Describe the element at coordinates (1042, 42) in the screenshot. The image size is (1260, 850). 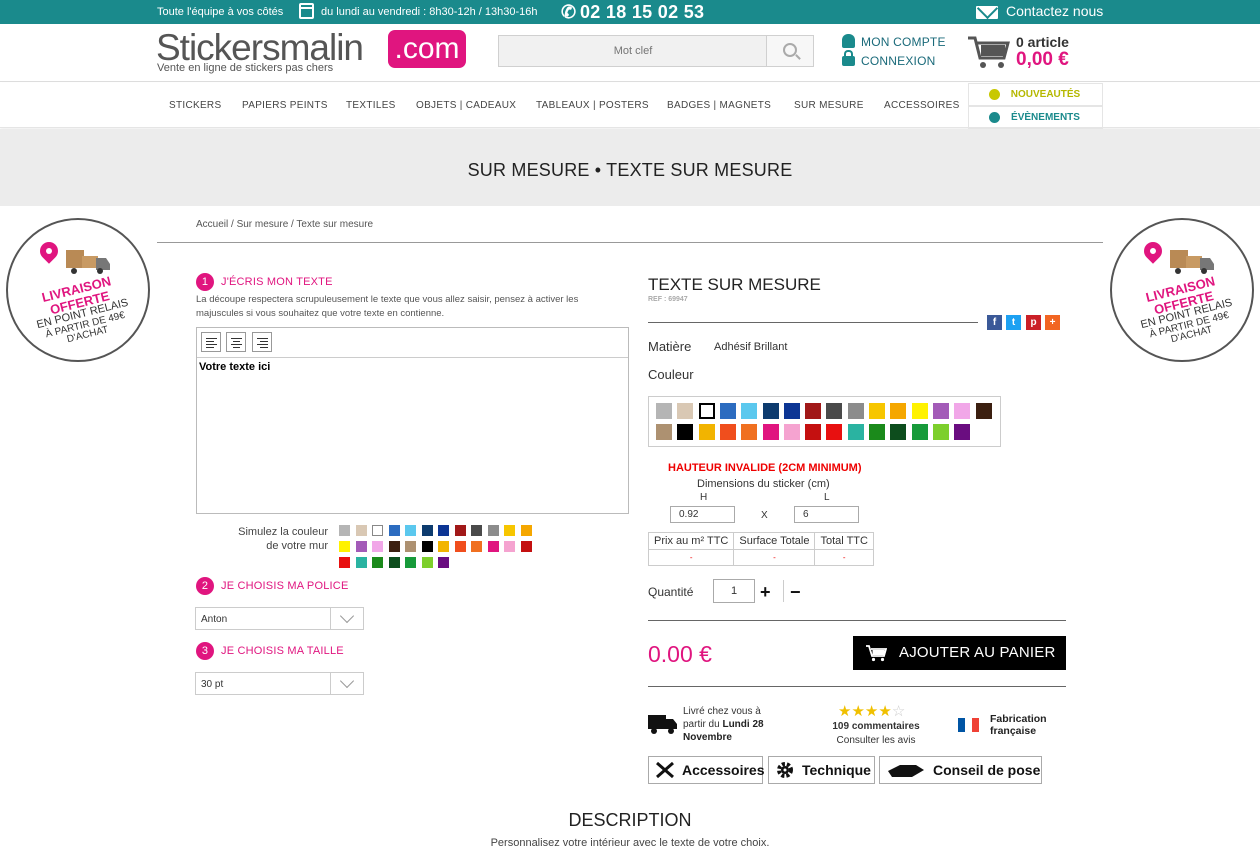
I see `cart-count: 0 article` at that location.